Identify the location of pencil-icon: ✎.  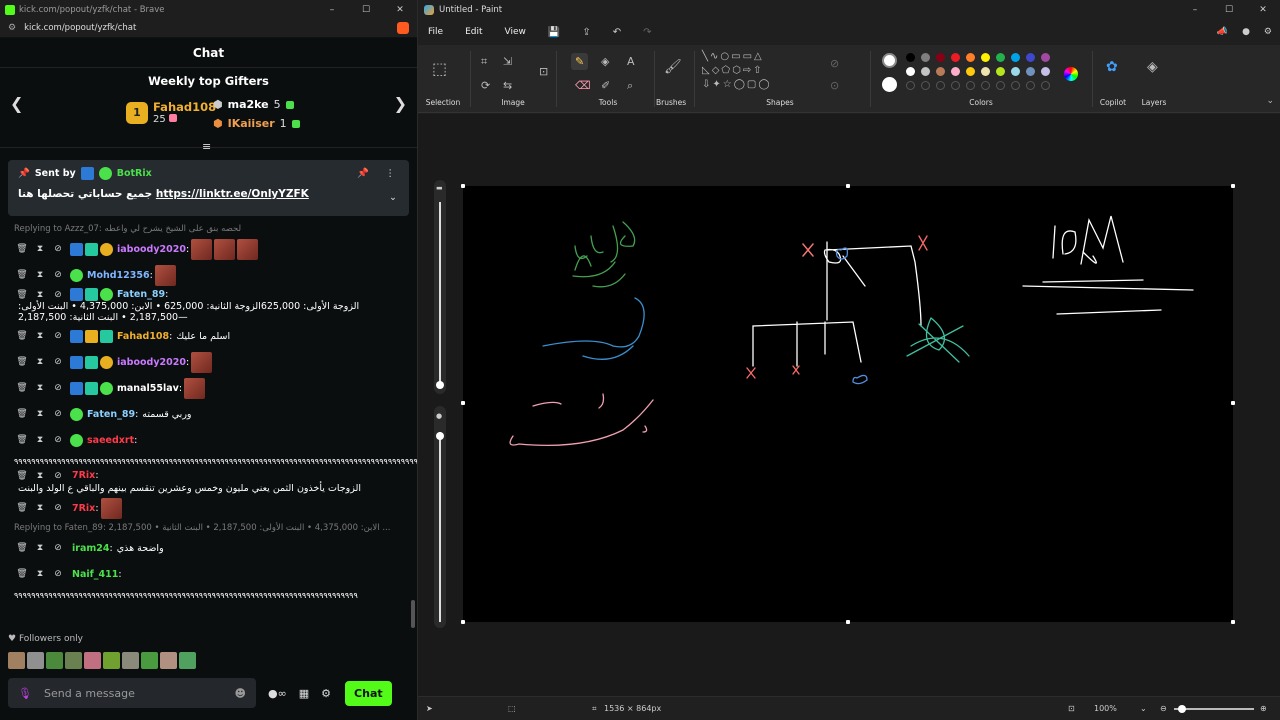
(580, 61).